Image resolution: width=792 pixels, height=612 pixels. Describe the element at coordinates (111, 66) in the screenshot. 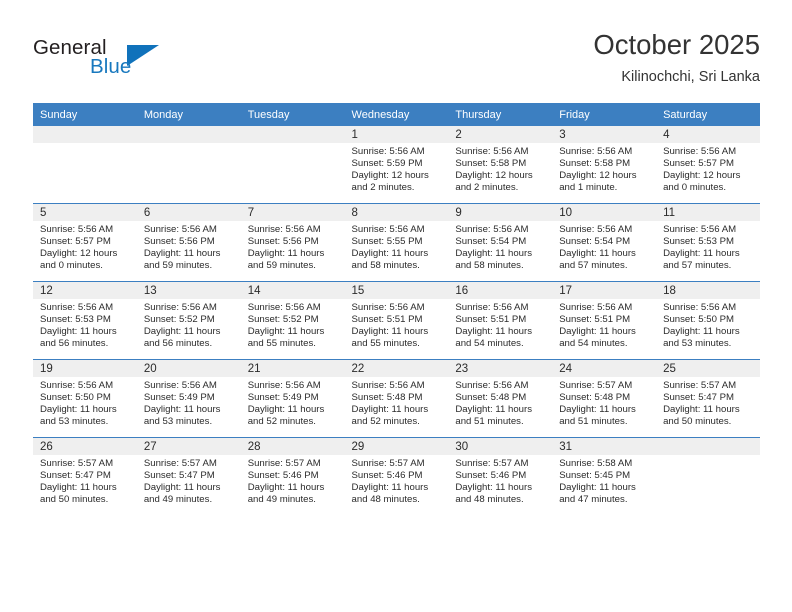

I see `logo-text-blue: Blue` at that location.